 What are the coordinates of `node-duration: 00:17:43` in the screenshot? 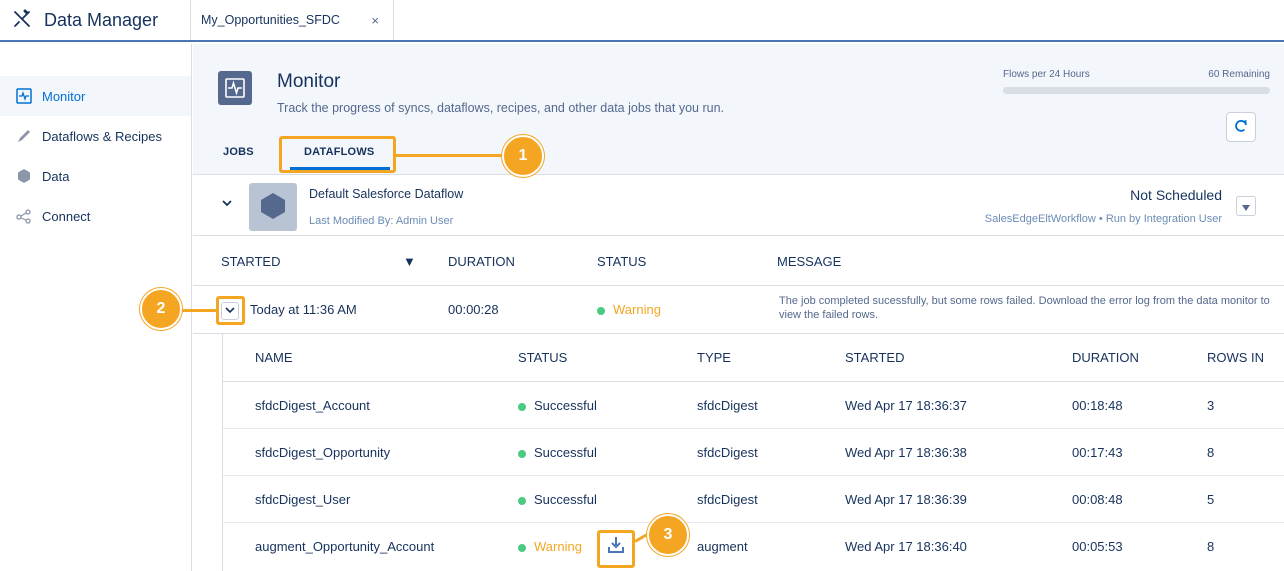 It's located at (1097, 452).